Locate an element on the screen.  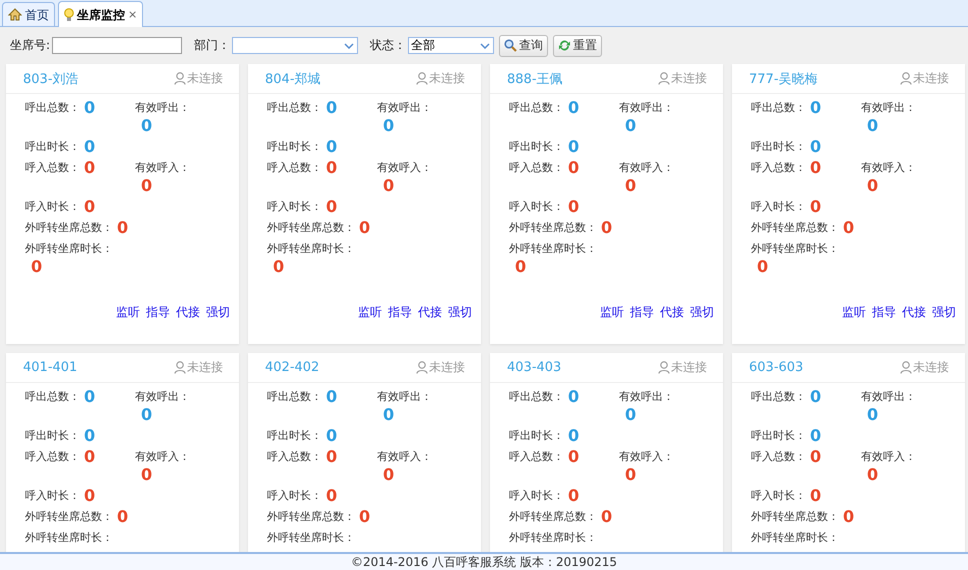
seat-name: 777-吴晓梅 is located at coordinates (783, 79).